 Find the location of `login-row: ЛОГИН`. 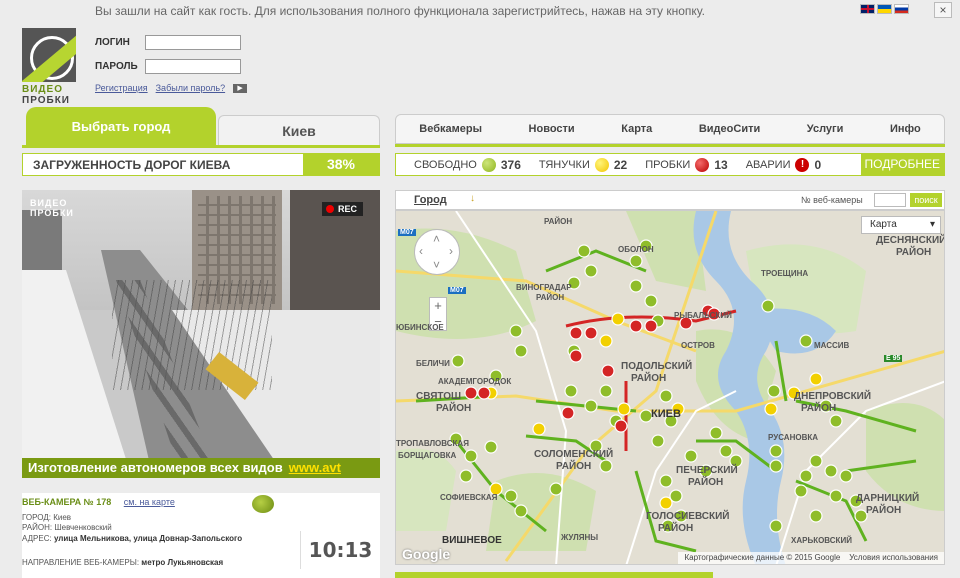

login-row: ЛОГИН is located at coordinates (168, 42).